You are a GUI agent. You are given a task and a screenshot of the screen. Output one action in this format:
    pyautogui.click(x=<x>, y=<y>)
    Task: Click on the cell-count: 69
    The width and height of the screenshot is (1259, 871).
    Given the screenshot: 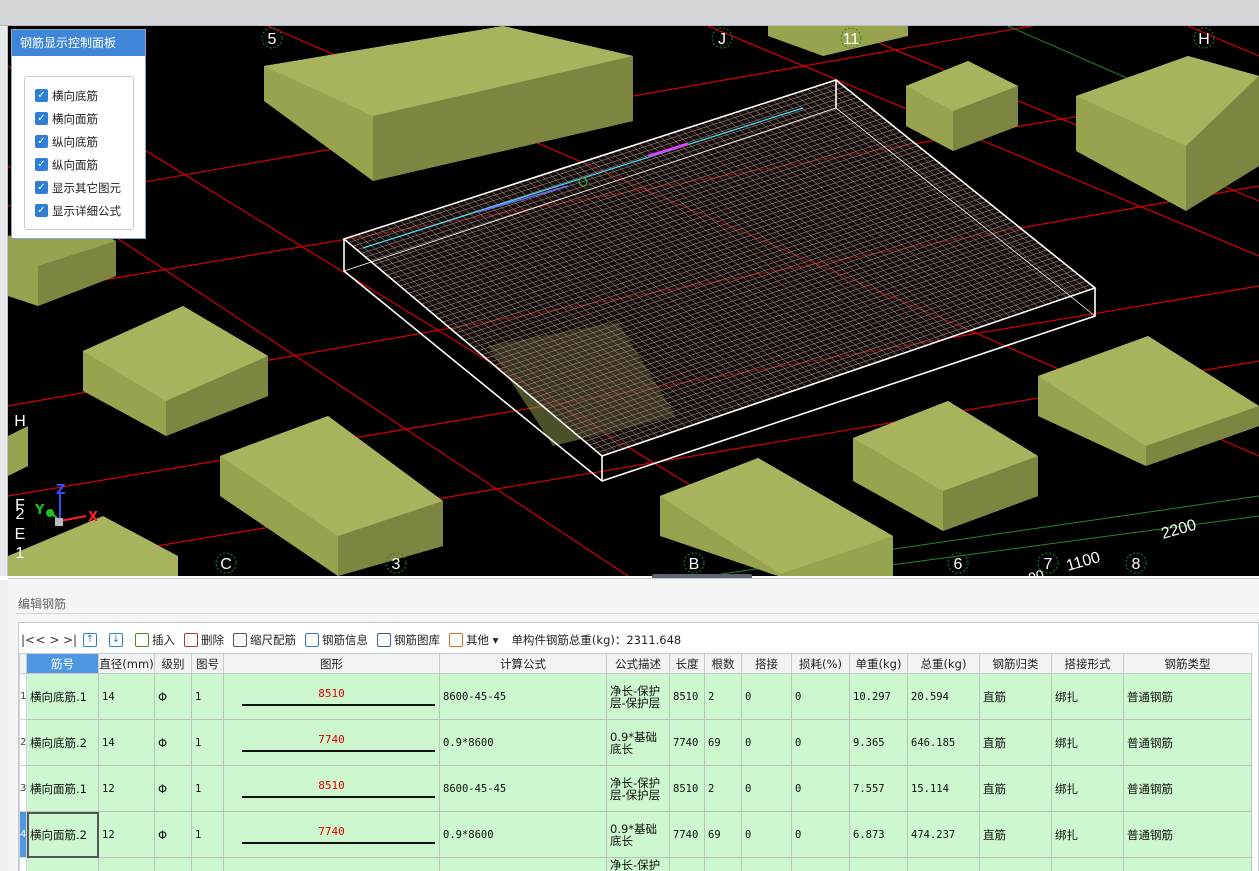 What is the action you would take?
    pyautogui.click(x=723, y=834)
    